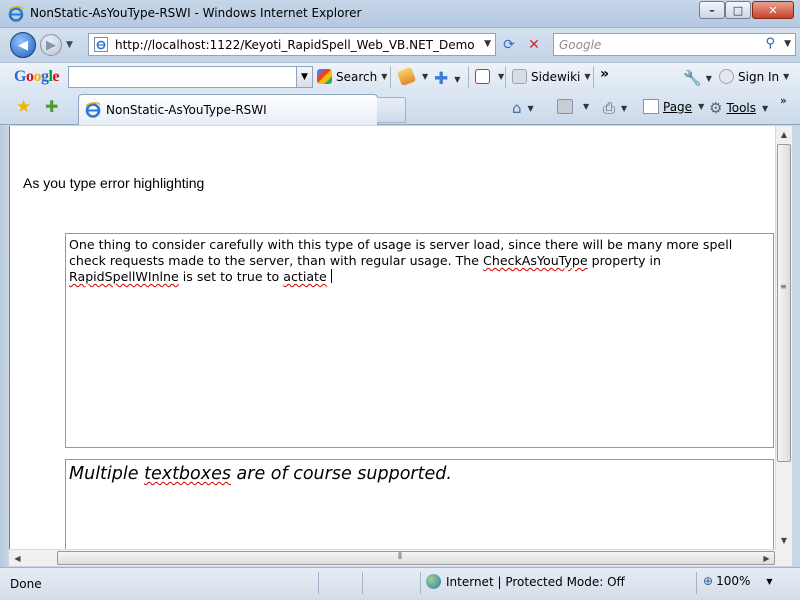  I want to click on favorites-star-icon: ★, so click(23, 107).